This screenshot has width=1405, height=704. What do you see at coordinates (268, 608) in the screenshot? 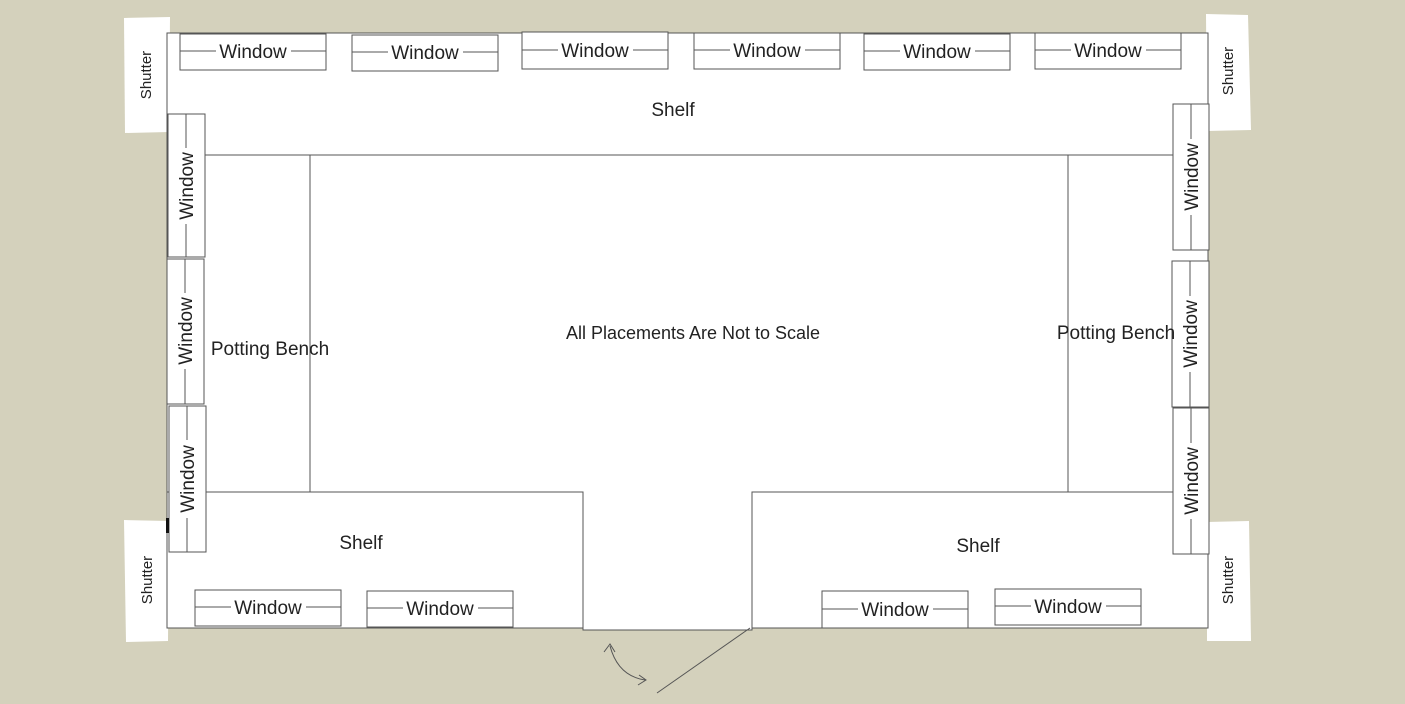
I see `window-bottom-1-label: Window` at bounding box center [268, 608].